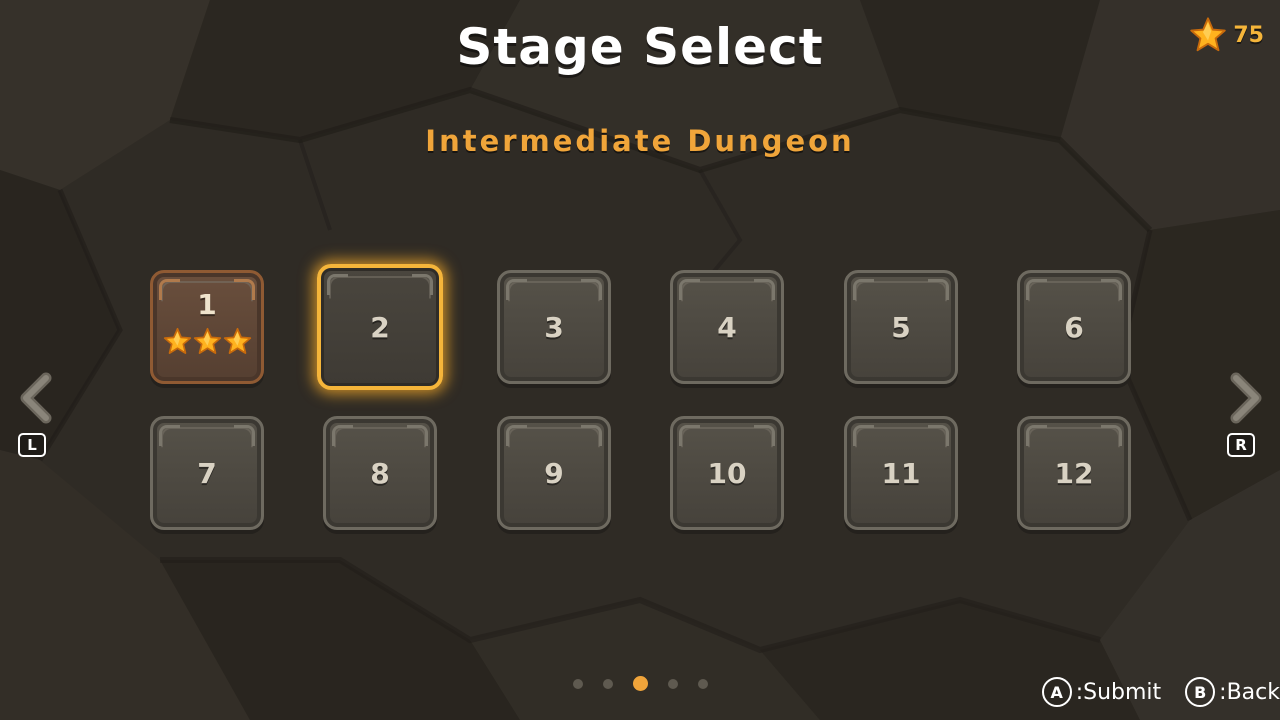  Describe the element at coordinates (1200, 692) in the screenshot. I see `b-button-icon: B` at that location.